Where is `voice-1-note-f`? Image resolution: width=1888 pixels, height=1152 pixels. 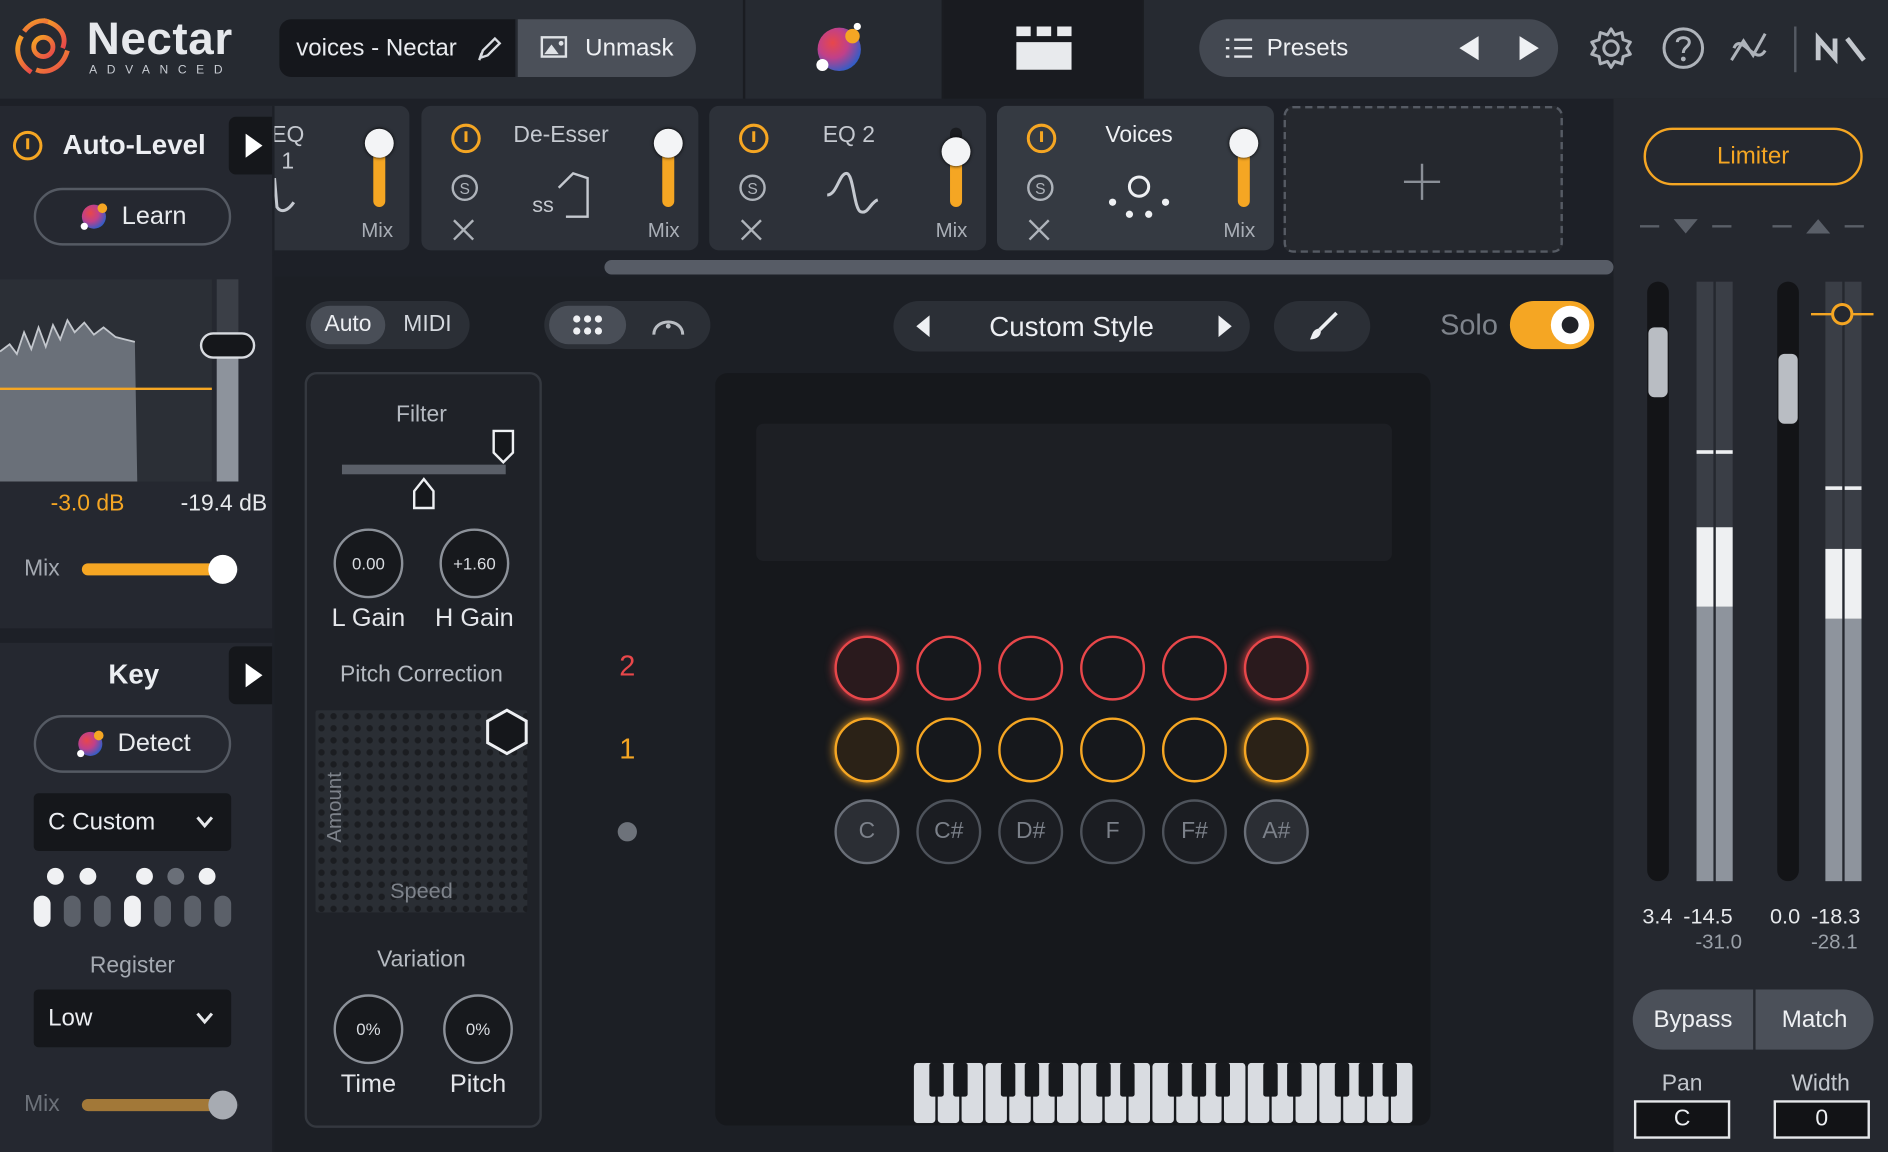
voice-1-note-f is located at coordinates (1113, 750).